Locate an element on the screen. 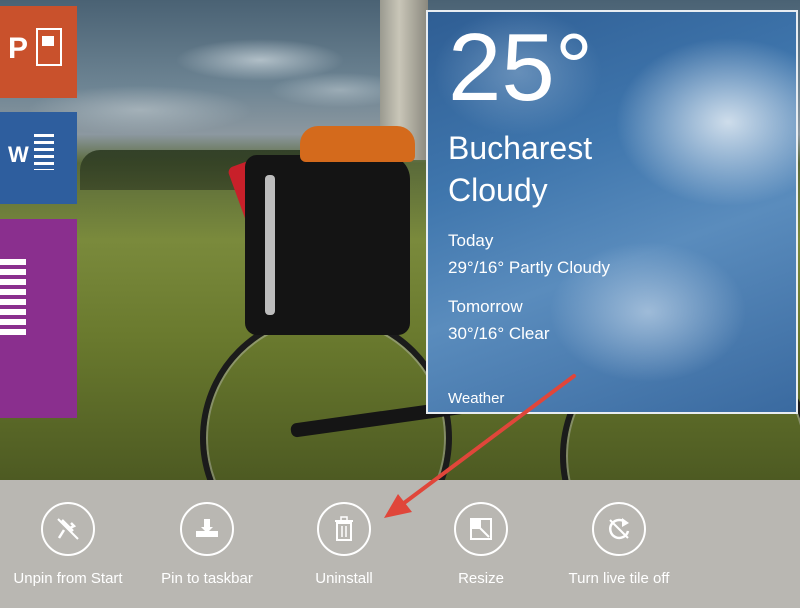 The width and height of the screenshot is (800, 608). powerpoint-icon: P is located at coordinates (18, 48).